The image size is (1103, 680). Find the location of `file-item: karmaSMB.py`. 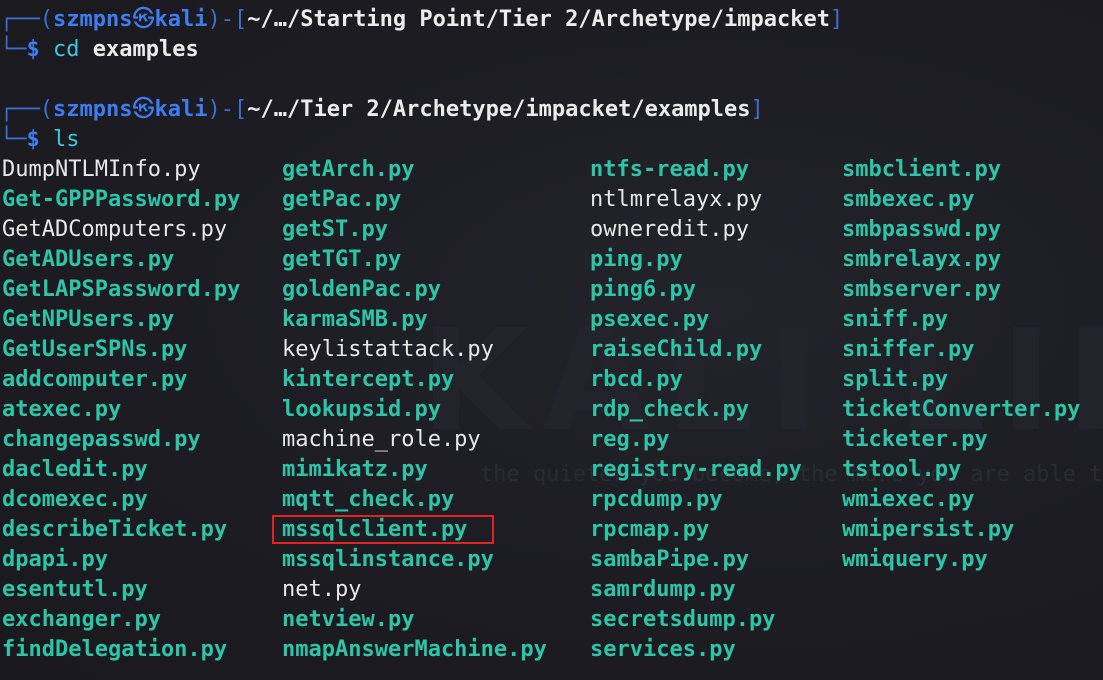

file-item: karmaSMB.py is located at coordinates (355, 319).